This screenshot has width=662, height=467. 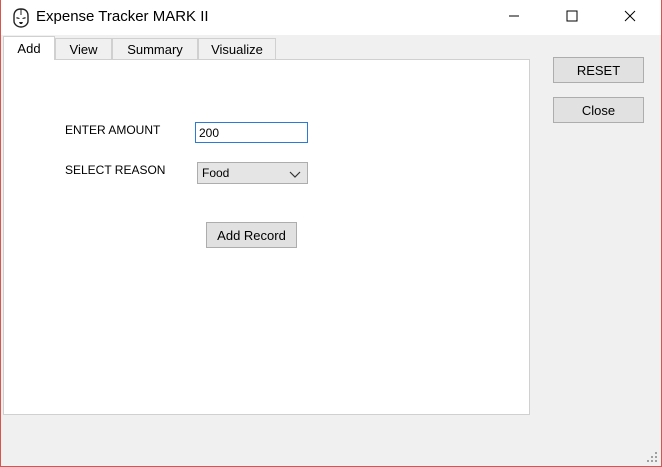 What do you see at coordinates (295, 173) in the screenshot?
I see `chevron-down-icon` at bounding box center [295, 173].